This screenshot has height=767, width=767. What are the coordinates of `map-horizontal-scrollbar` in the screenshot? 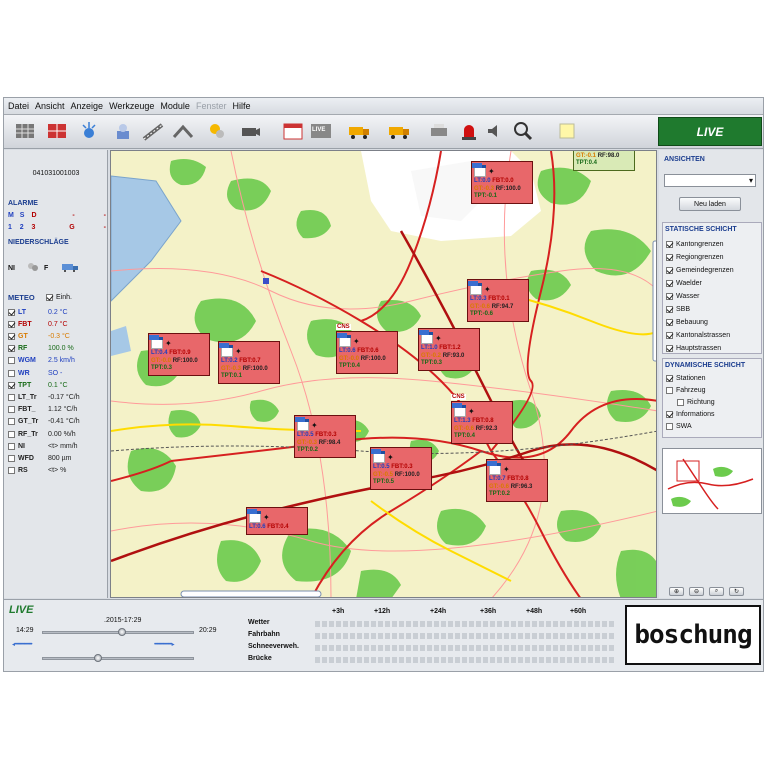 It's located at (251, 593).